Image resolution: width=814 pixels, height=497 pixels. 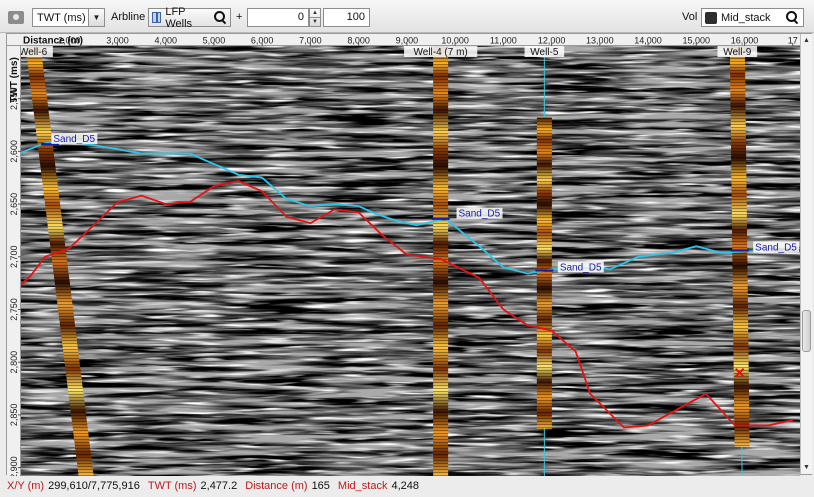 I want to click on x-tick-label: 4,000, so click(x=165, y=41).